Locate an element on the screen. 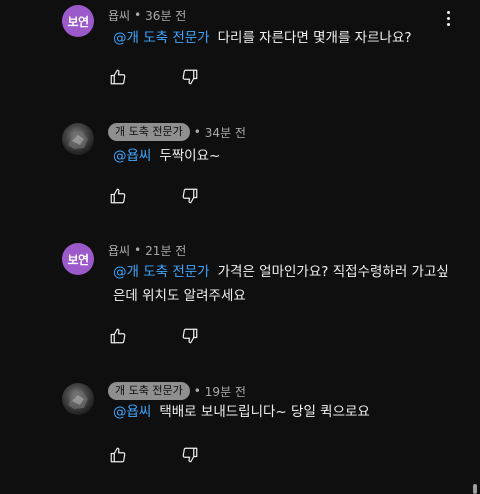  comment-meta: 욥씨 • 21분 전 is located at coordinates (147, 250).